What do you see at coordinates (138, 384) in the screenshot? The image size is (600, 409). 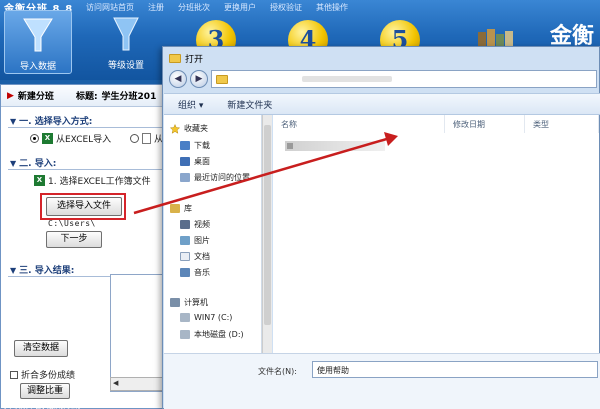 I see `horizontal-scrollbar: ◀` at bounding box center [138, 384].